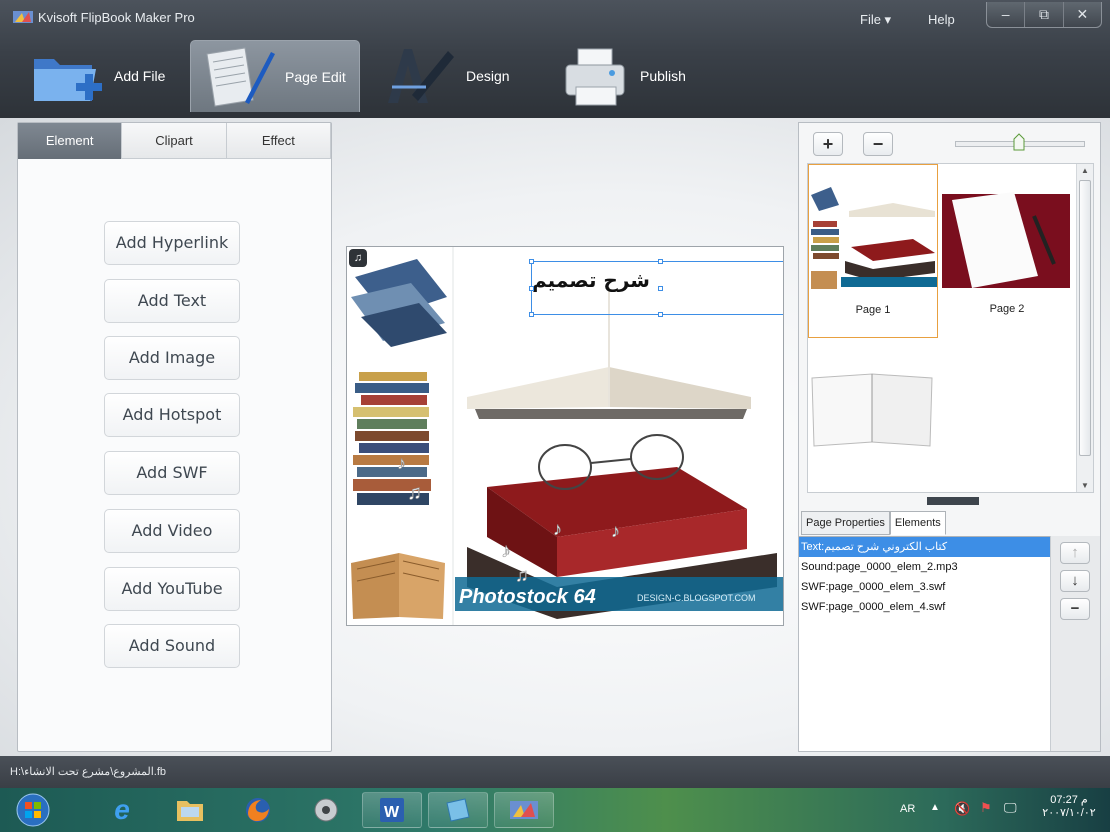 This screenshot has width=1110, height=832. Describe the element at coordinates (140, 76) in the screenshot. I see `add-file-label: Add File` at that location.